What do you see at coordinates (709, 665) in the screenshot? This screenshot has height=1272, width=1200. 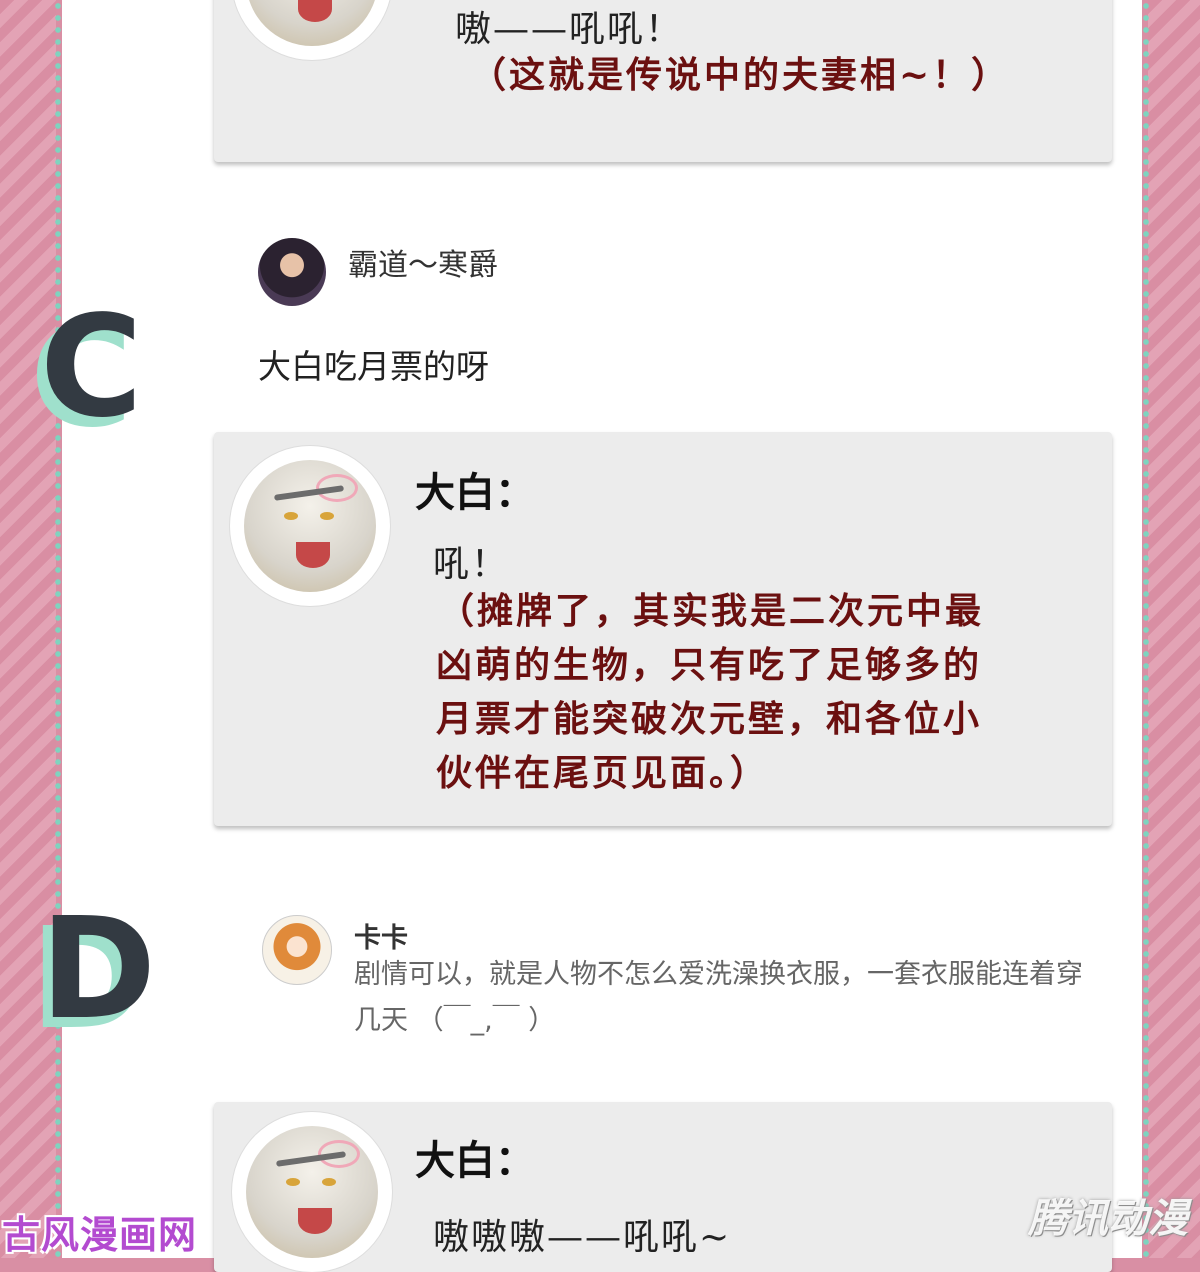 I see `reply-line-2: 凶萌的生物，只有吃了足够多的` at bounding box center [709, 665].